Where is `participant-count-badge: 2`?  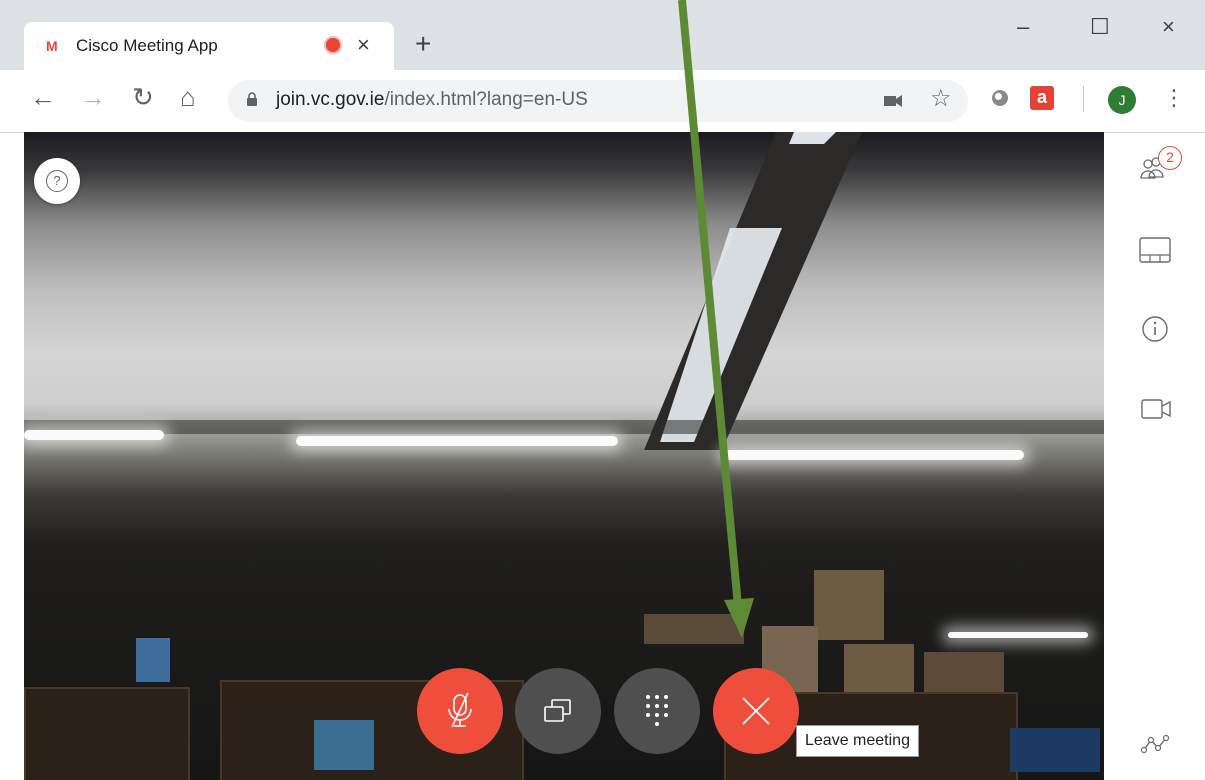 participant-count-badge: 2 is located at coordinates (1170, 158).